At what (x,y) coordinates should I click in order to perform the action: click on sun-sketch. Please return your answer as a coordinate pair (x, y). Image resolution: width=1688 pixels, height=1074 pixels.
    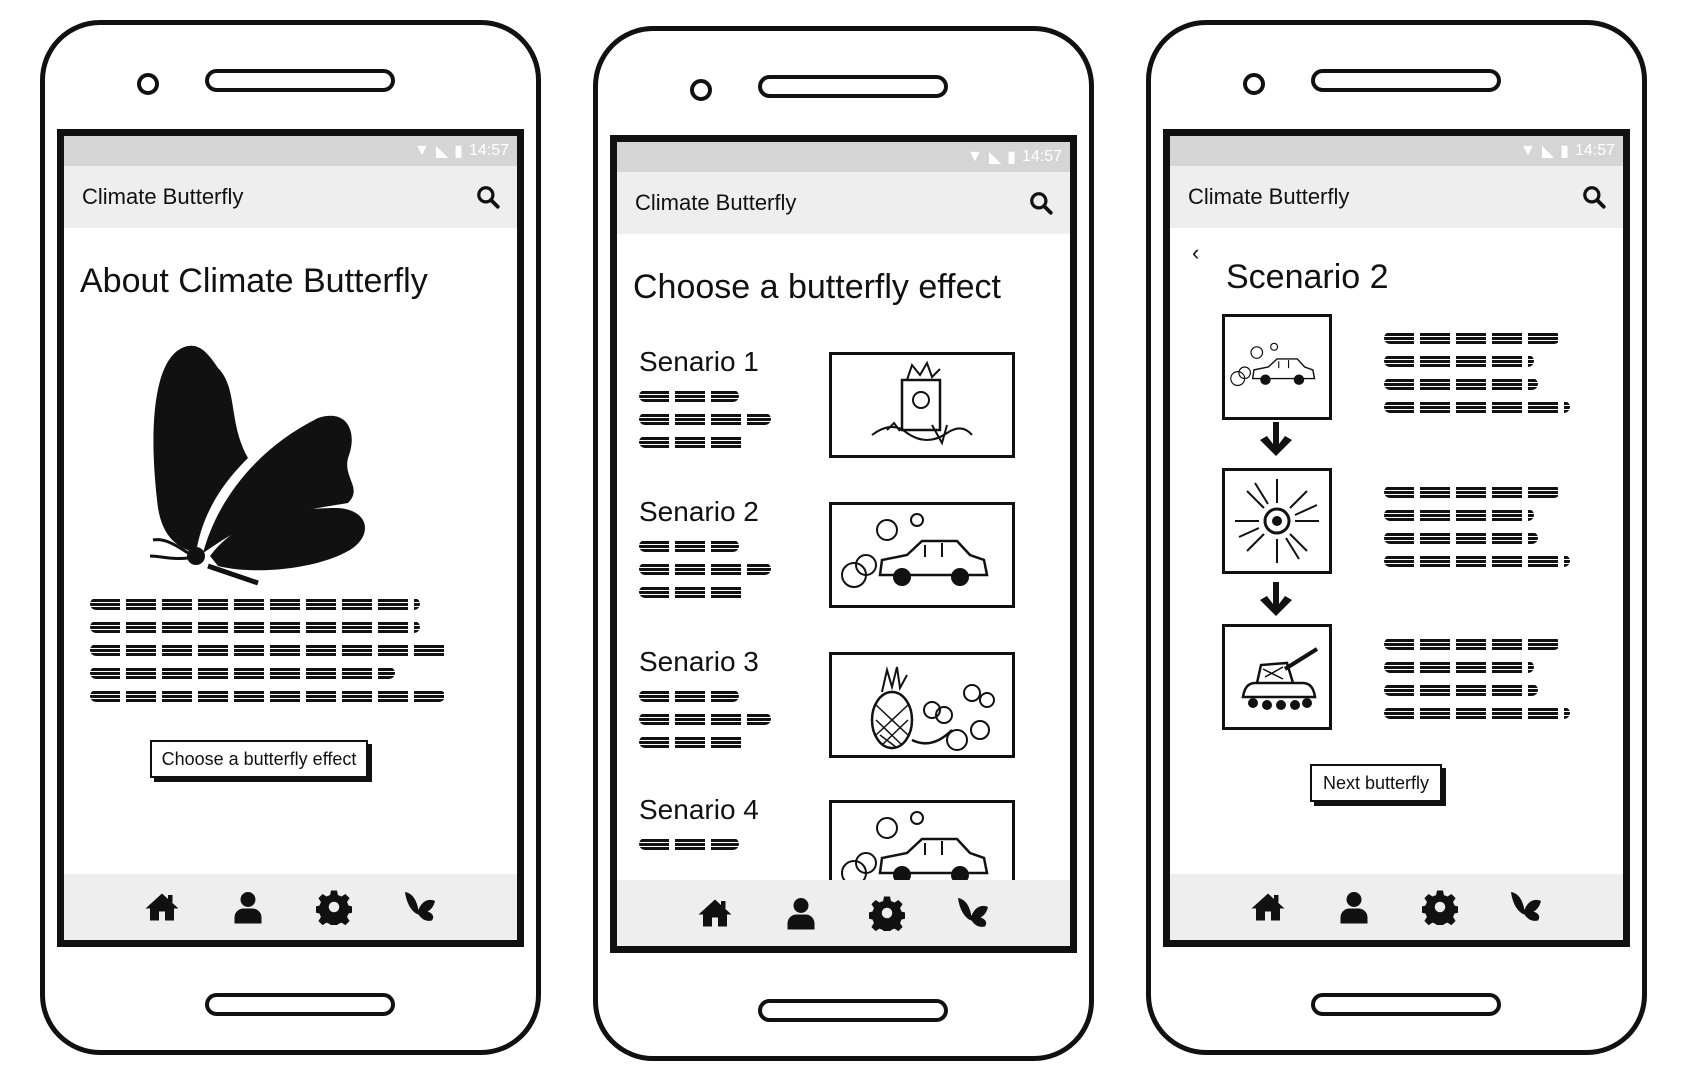
    Looking at the image, I should click on (1277, 521).